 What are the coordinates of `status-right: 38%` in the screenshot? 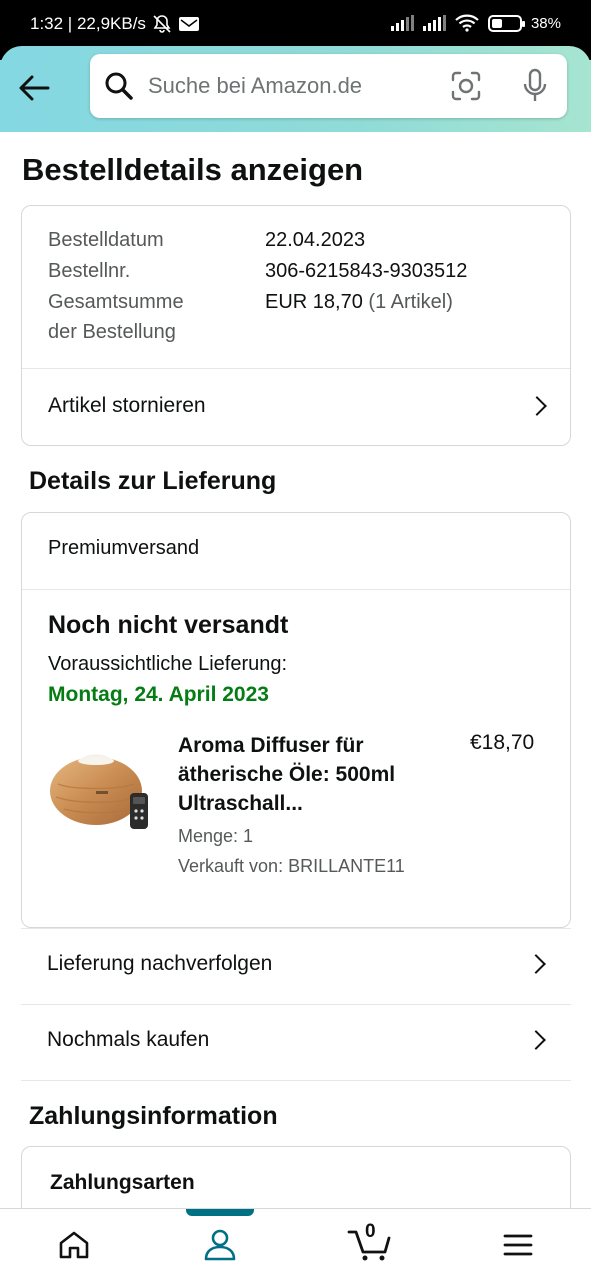 It's located at (475, 23).